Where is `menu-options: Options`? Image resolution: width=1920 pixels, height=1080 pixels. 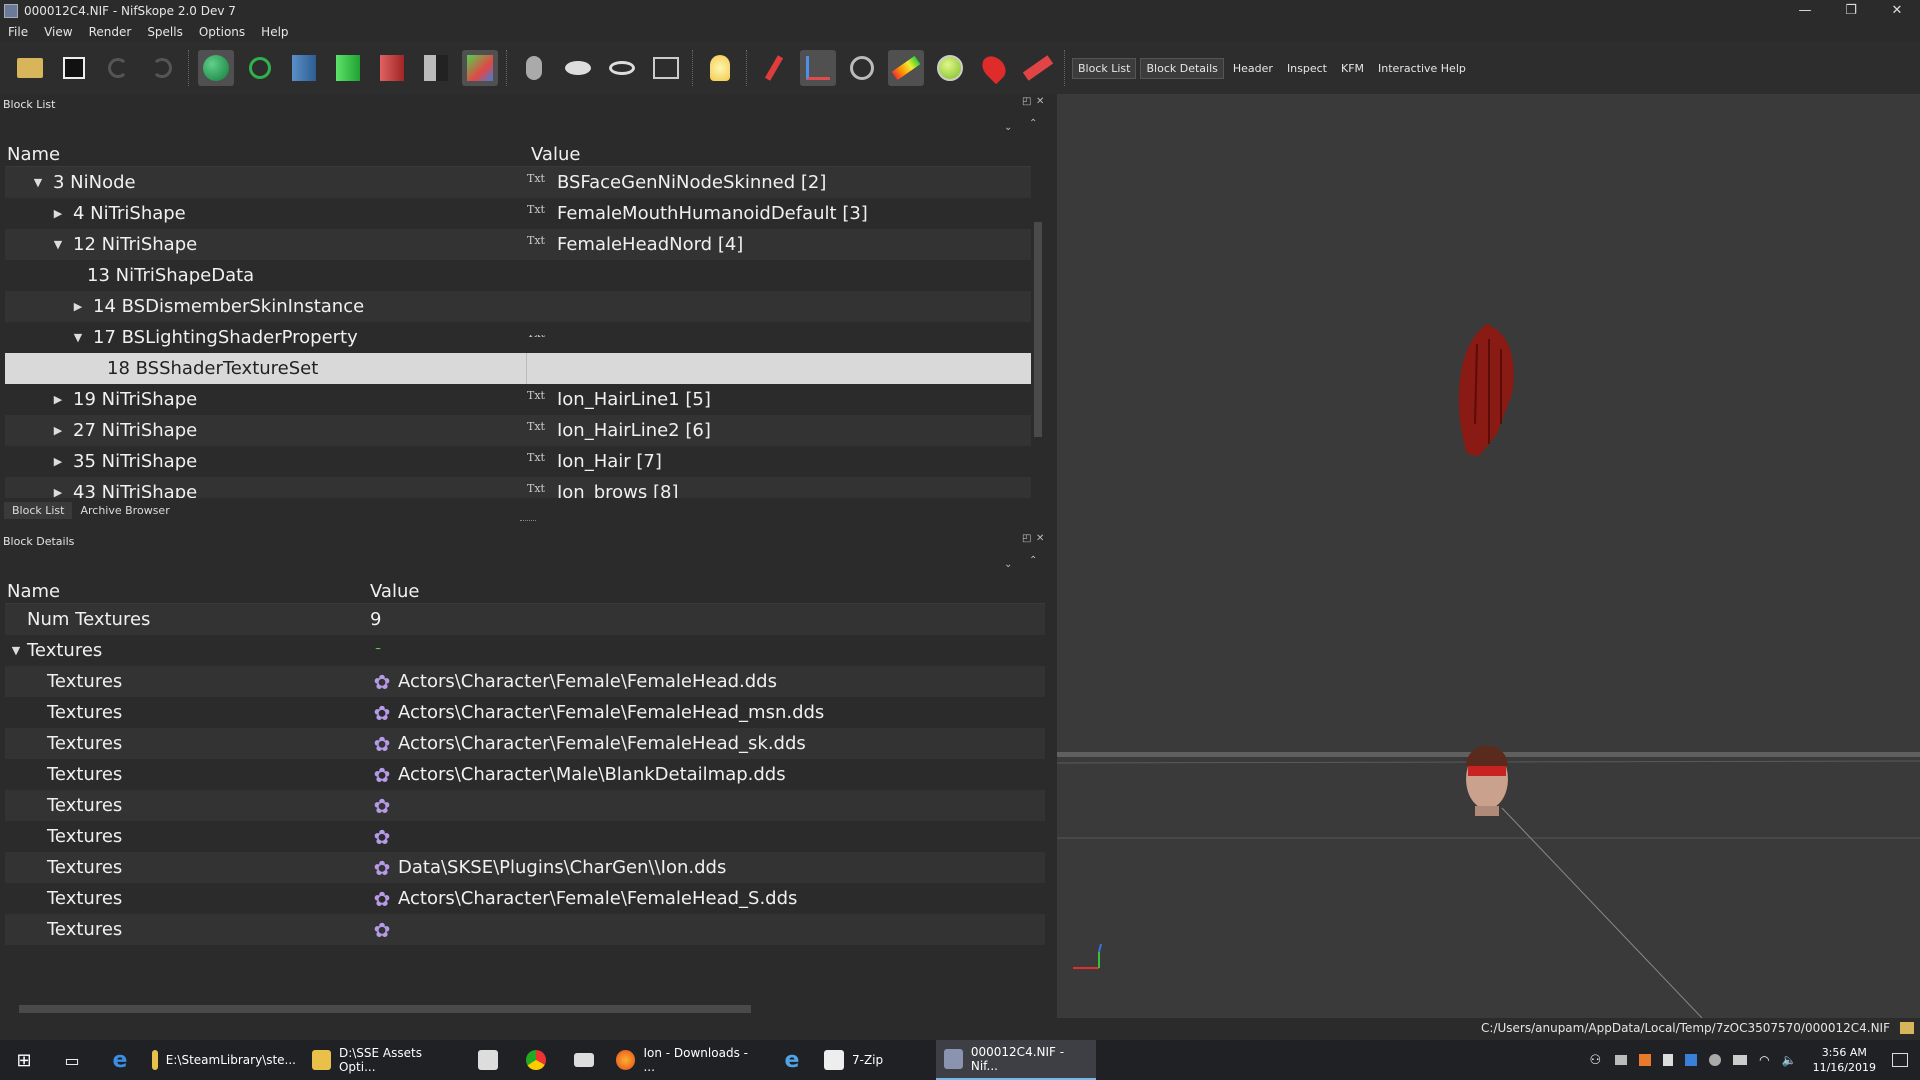 menu-options: Options is located at coordinates (222, 32).